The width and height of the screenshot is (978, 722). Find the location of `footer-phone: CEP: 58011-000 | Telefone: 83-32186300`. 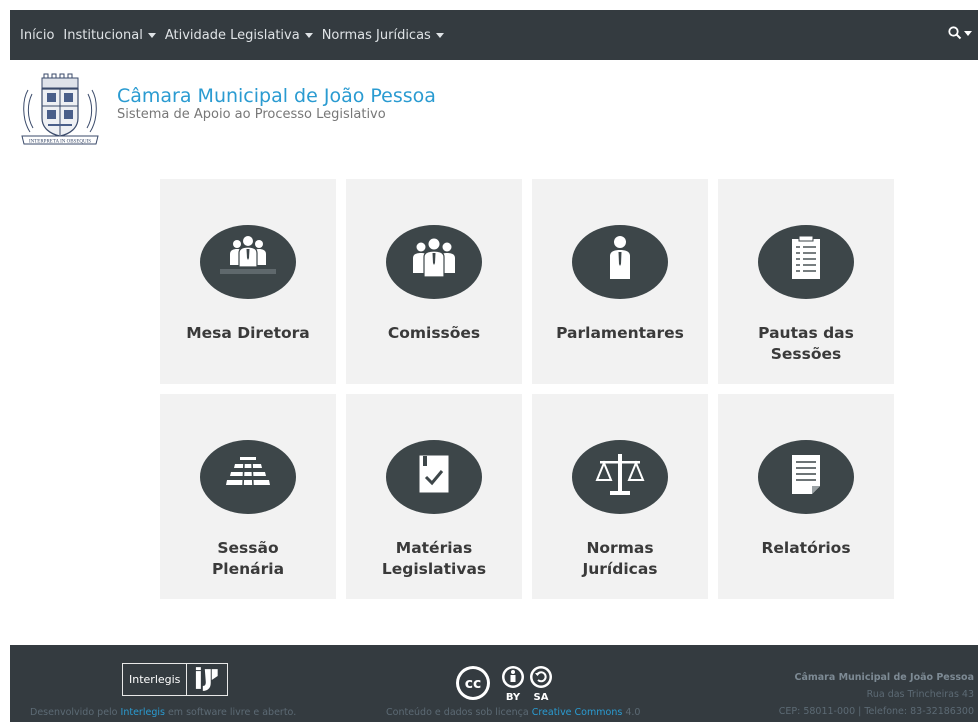

footer-phone: CEP: 58011-000 | Telefone: 83-32186300 is located at coordinates (876, 711).